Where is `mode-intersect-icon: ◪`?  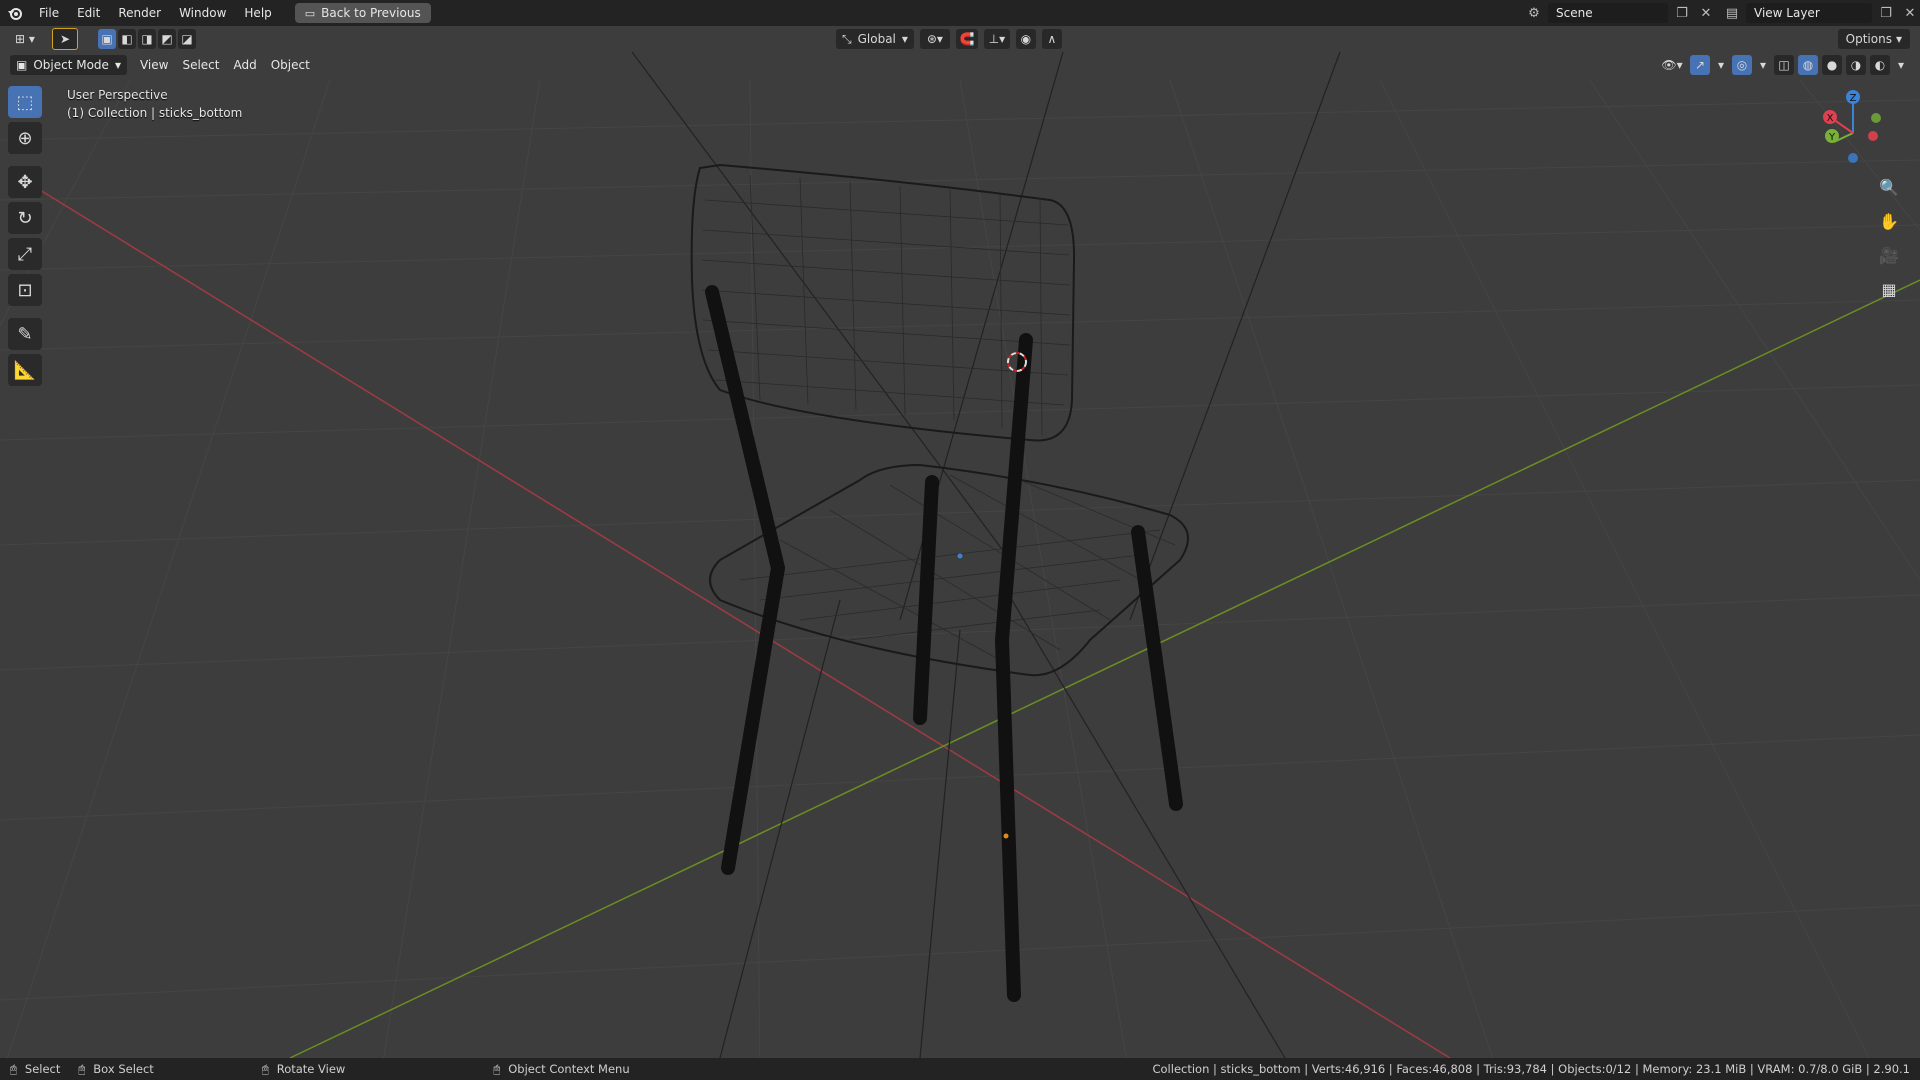
mode-intersect-icon: ◪ is located at coordinates (187, 39).